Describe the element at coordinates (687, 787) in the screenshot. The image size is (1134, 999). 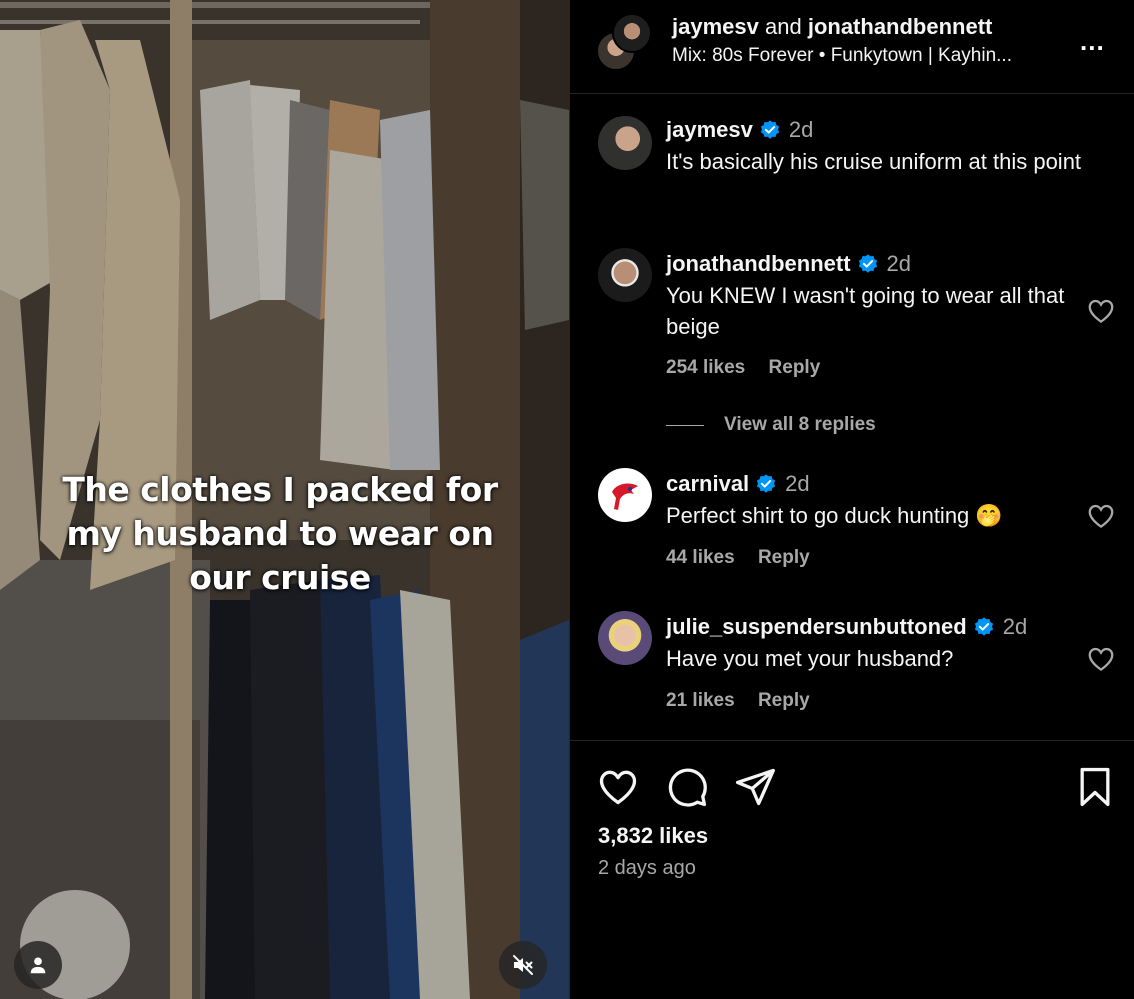
I see `comment-icon` at that location.